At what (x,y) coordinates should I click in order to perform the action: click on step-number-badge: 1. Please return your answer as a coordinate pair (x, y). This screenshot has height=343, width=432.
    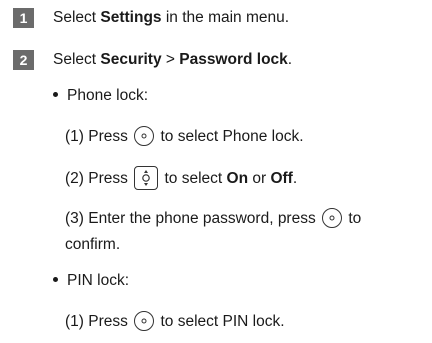
    Looking at the image, I should click on (23, 18).